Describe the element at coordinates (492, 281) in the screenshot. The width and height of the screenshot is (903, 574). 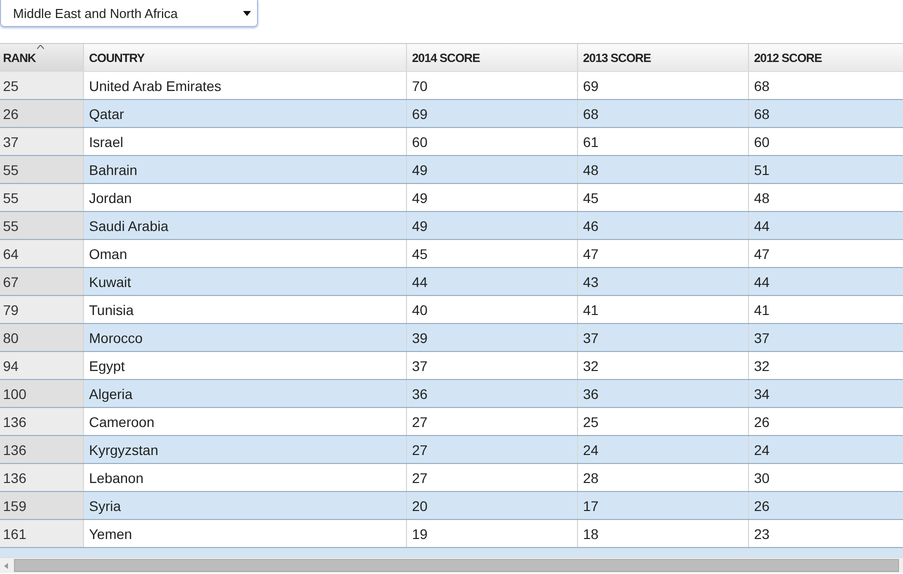
I see `table-cell: 44` at that location.